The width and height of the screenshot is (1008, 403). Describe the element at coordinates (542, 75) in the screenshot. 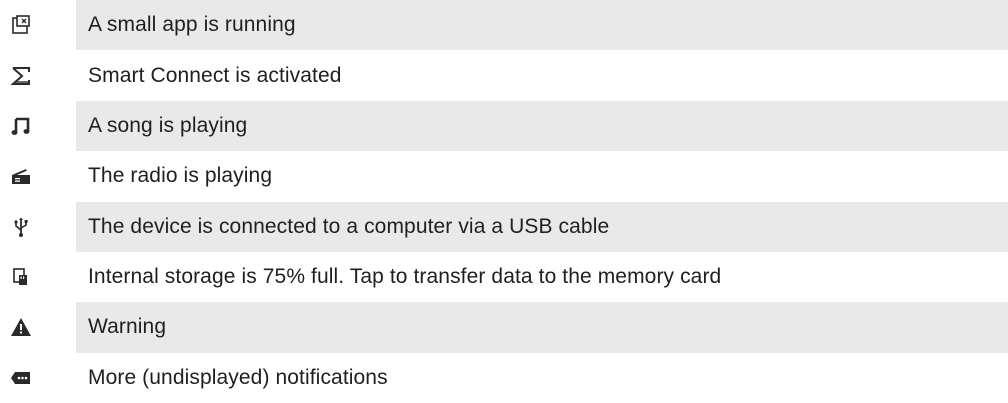

I see `row-label: Smart Connect is activated` at that location.